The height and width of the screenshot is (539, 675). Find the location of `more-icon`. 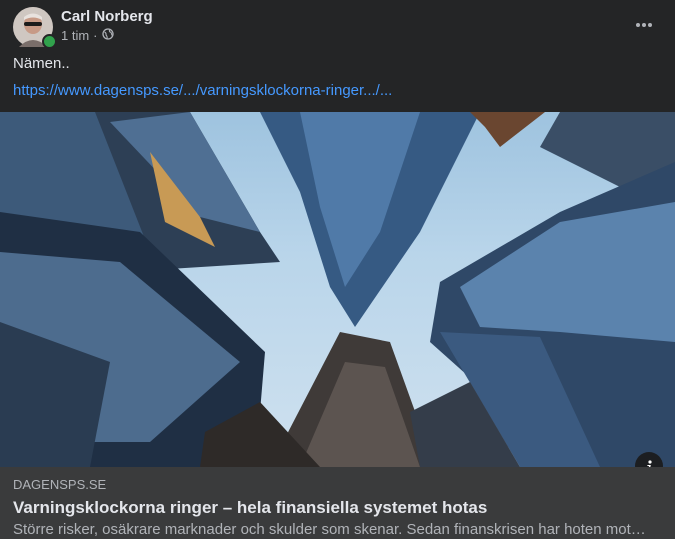

more-icon is located at coordinates (644, 25).